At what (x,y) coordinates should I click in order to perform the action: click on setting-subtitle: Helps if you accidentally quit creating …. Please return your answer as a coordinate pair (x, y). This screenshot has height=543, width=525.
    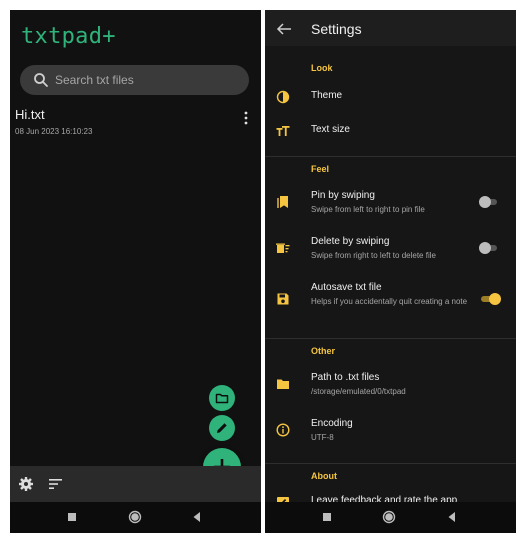
    Looking at the image, I should click on (389, 301).